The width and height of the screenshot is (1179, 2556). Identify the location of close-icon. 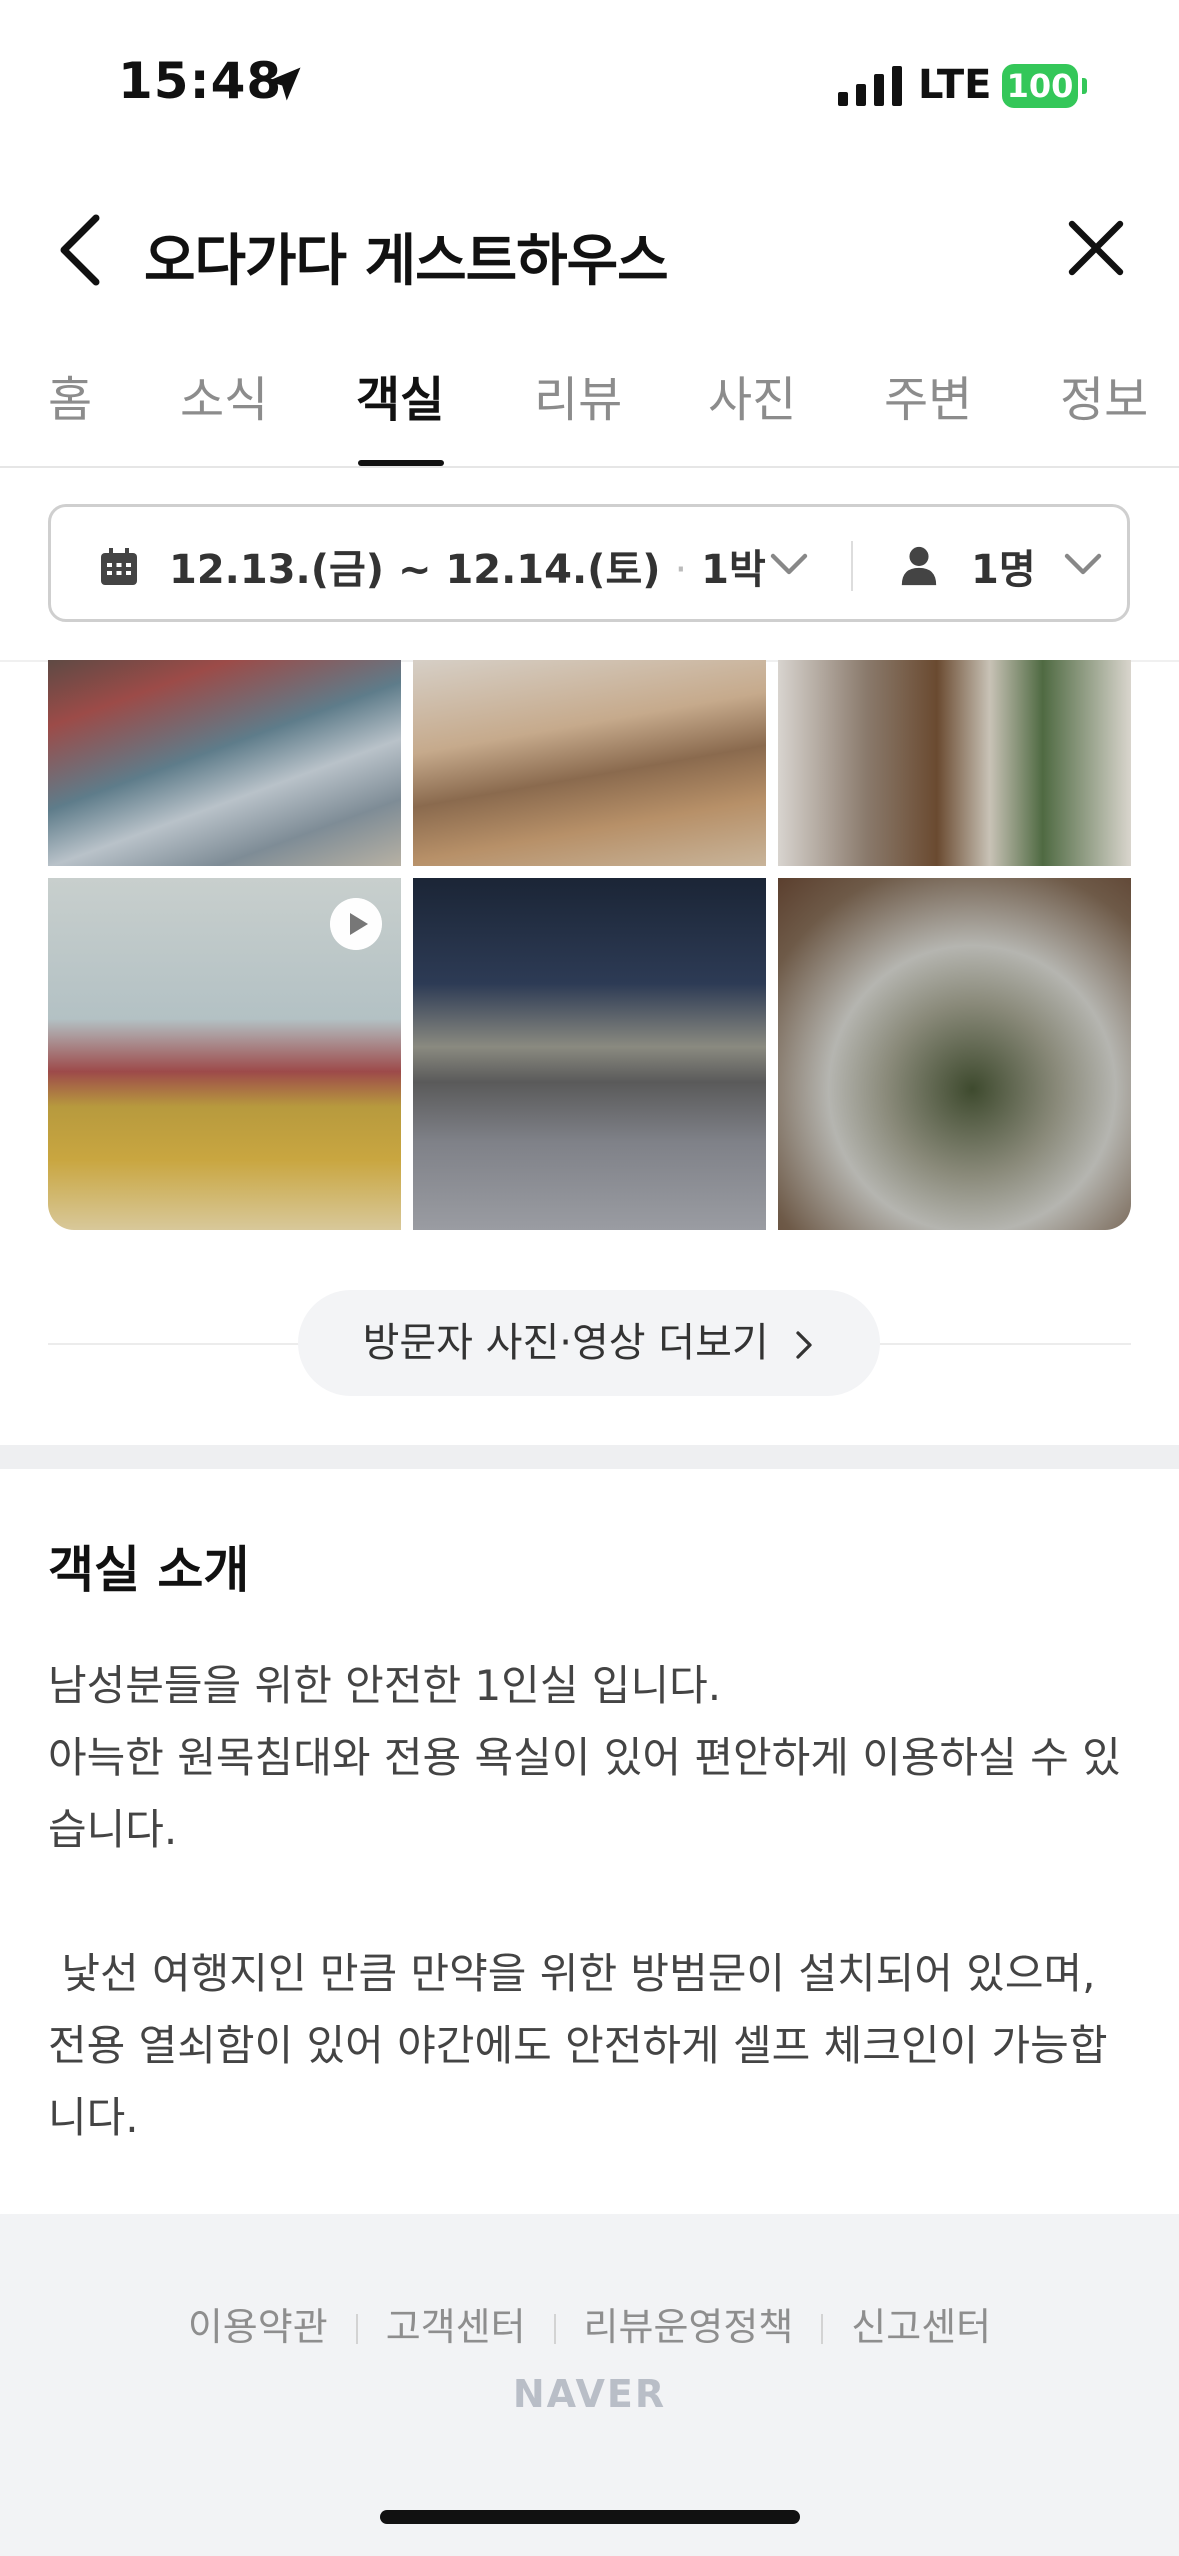
(1096, 248).